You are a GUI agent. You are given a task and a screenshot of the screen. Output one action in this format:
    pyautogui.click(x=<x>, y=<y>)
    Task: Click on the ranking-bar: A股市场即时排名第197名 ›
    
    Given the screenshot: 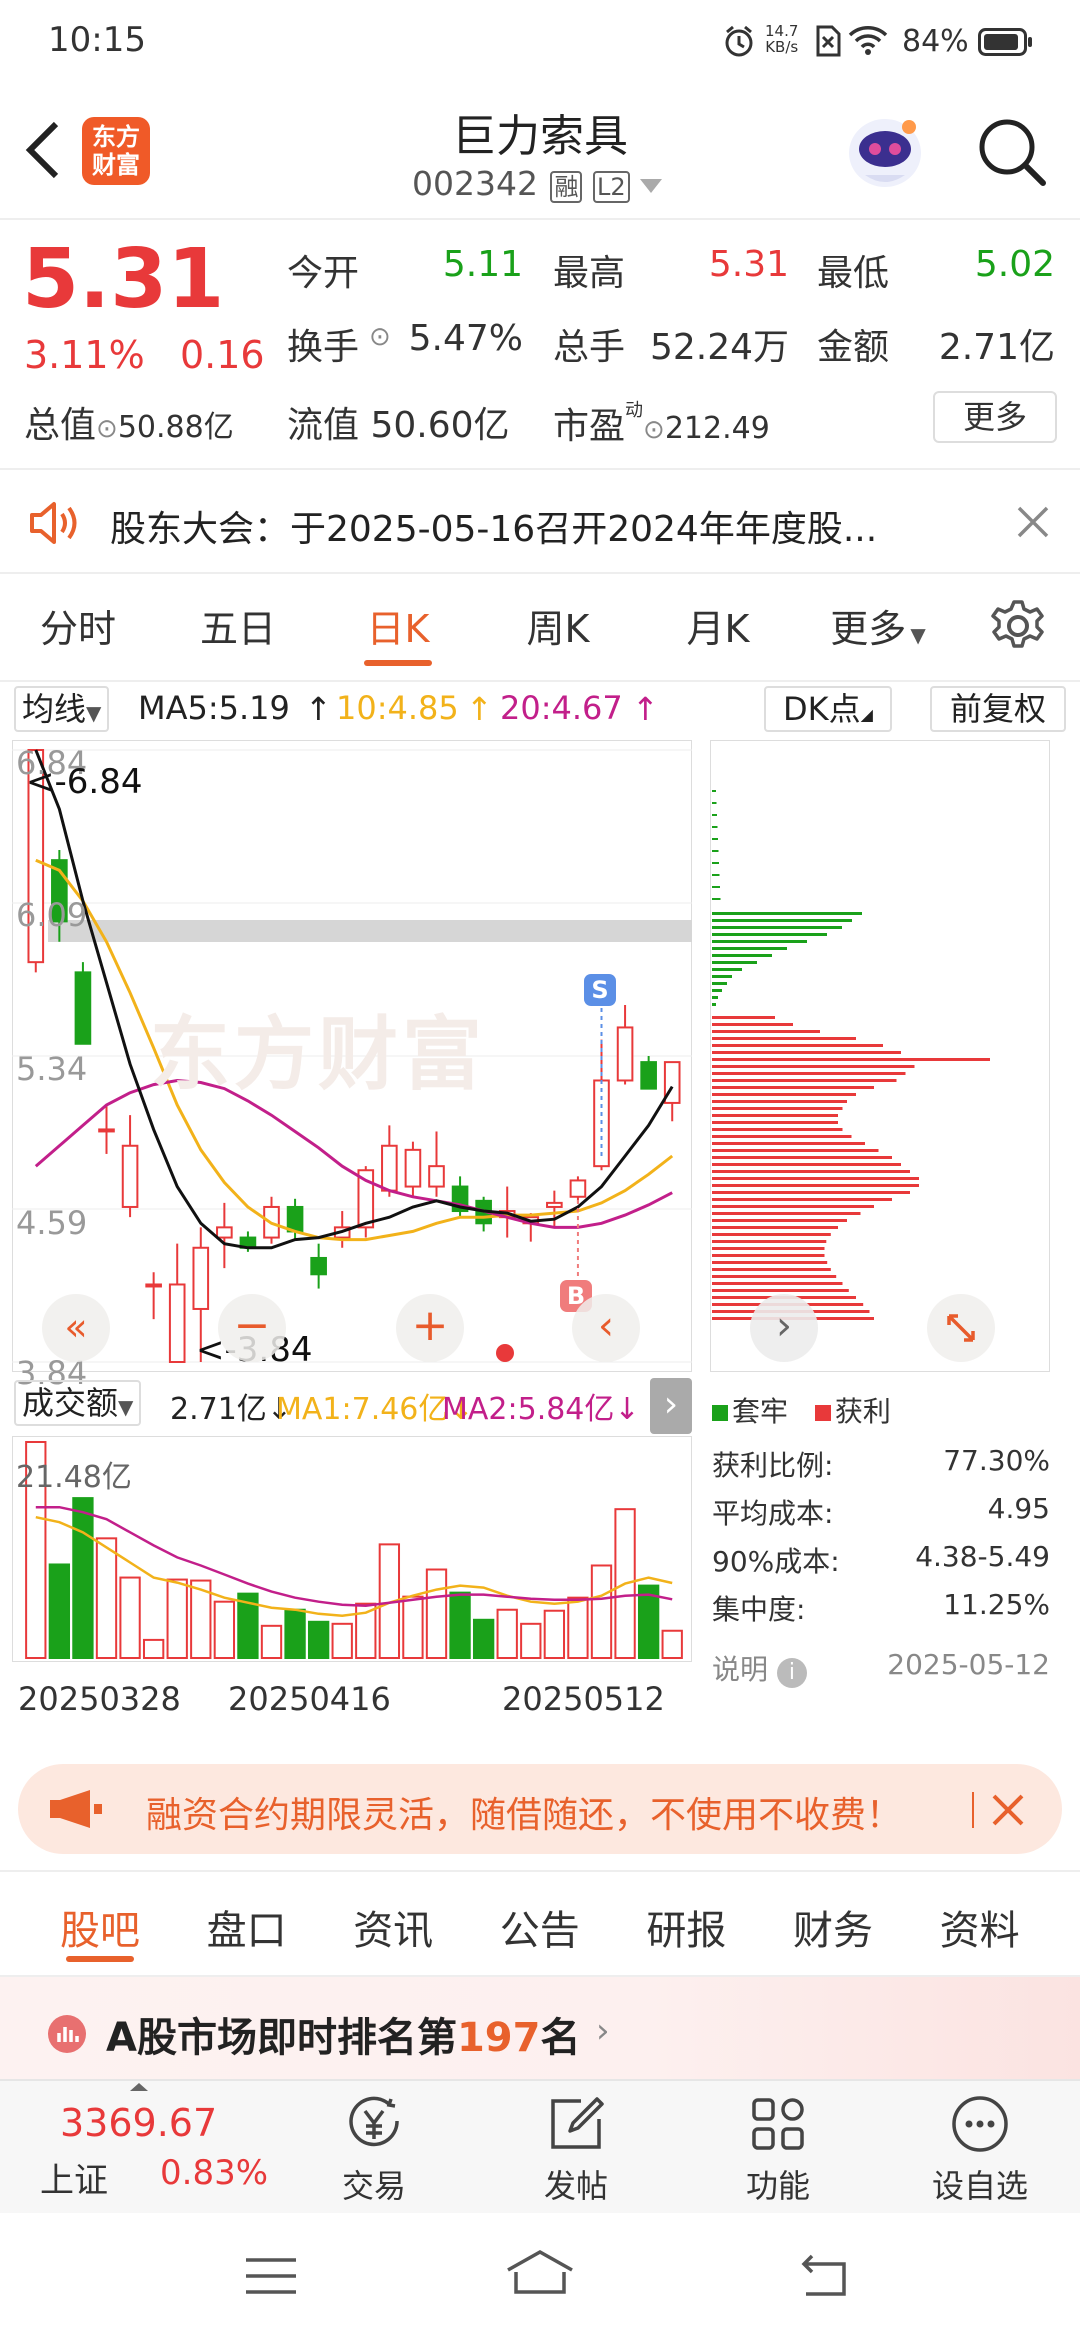 What is the action you would take?
    pyautogui.click(x=540, y=2028)
    